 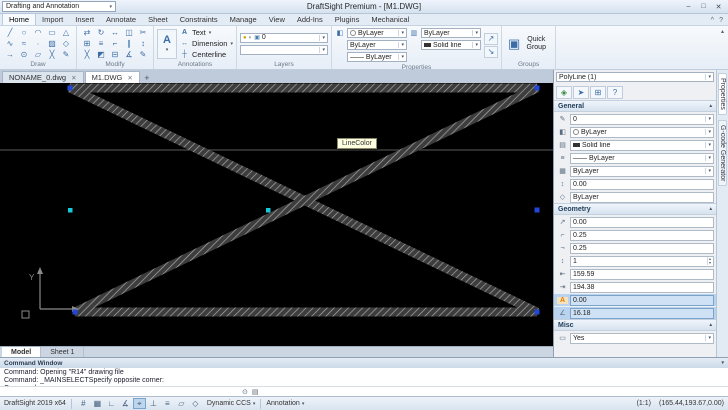 I want to click on print-area-icon: ▱, so click(x=181, y=403).